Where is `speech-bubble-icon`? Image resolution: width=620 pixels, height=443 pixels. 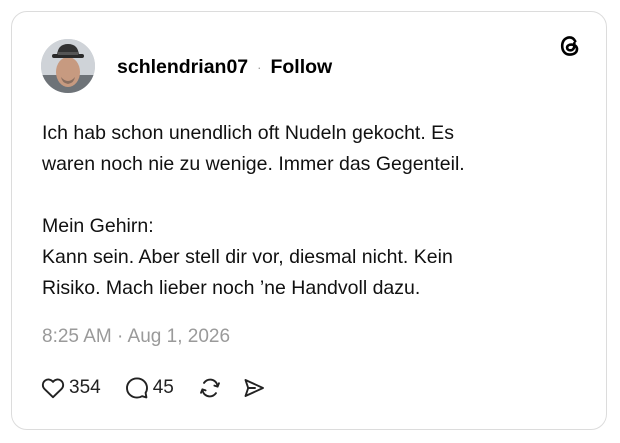 speech-bubble-icon is located at coordinates (136, 388).